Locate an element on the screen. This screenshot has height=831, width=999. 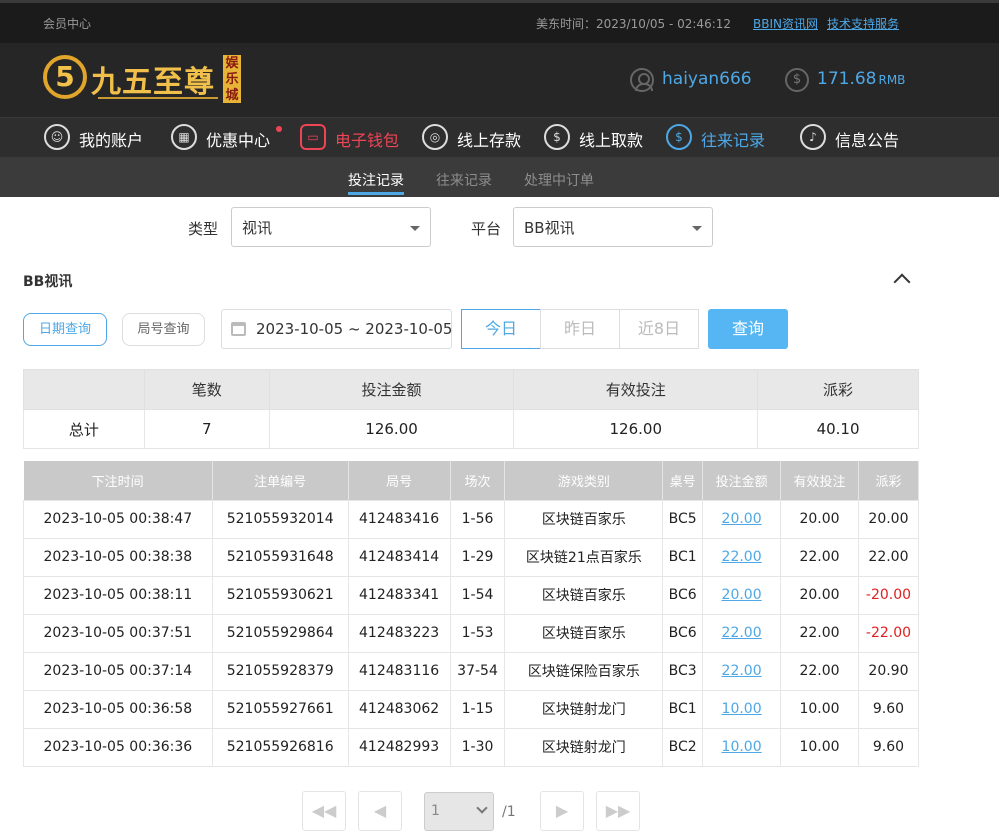
nav-label: 信息公告 is located at coordinates (867, 140).